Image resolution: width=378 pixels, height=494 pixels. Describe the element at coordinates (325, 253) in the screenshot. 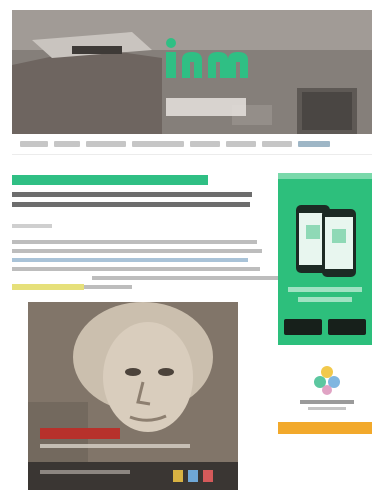

I see `phone-mockup` at that location.